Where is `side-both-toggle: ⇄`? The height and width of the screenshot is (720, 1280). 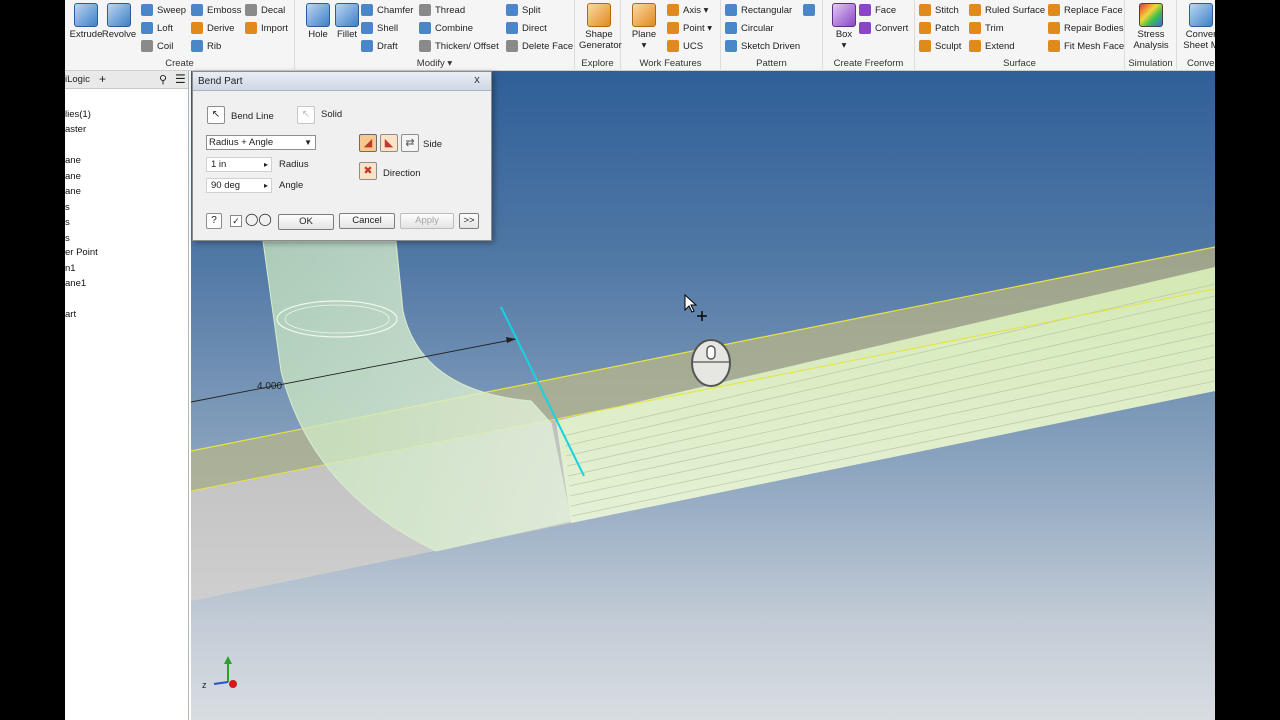 side-both-toggle: ⇄ is located at coordinates (410, 143).